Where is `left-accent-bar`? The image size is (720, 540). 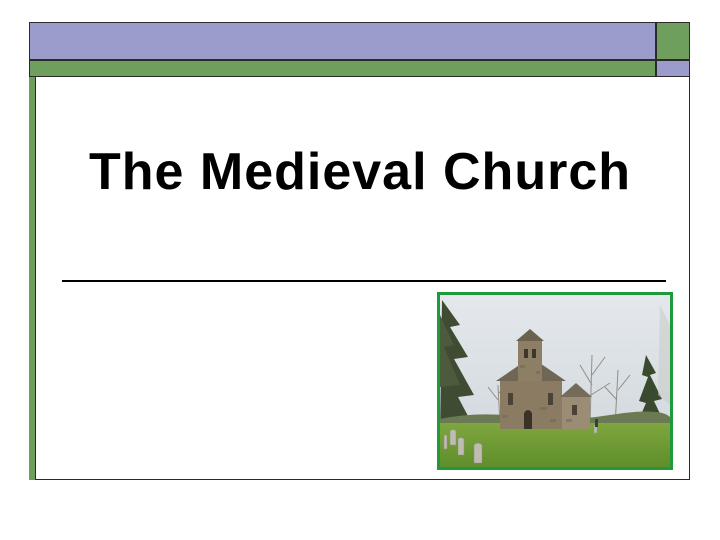 left-accent-bar is located at coordinates (32, 278).